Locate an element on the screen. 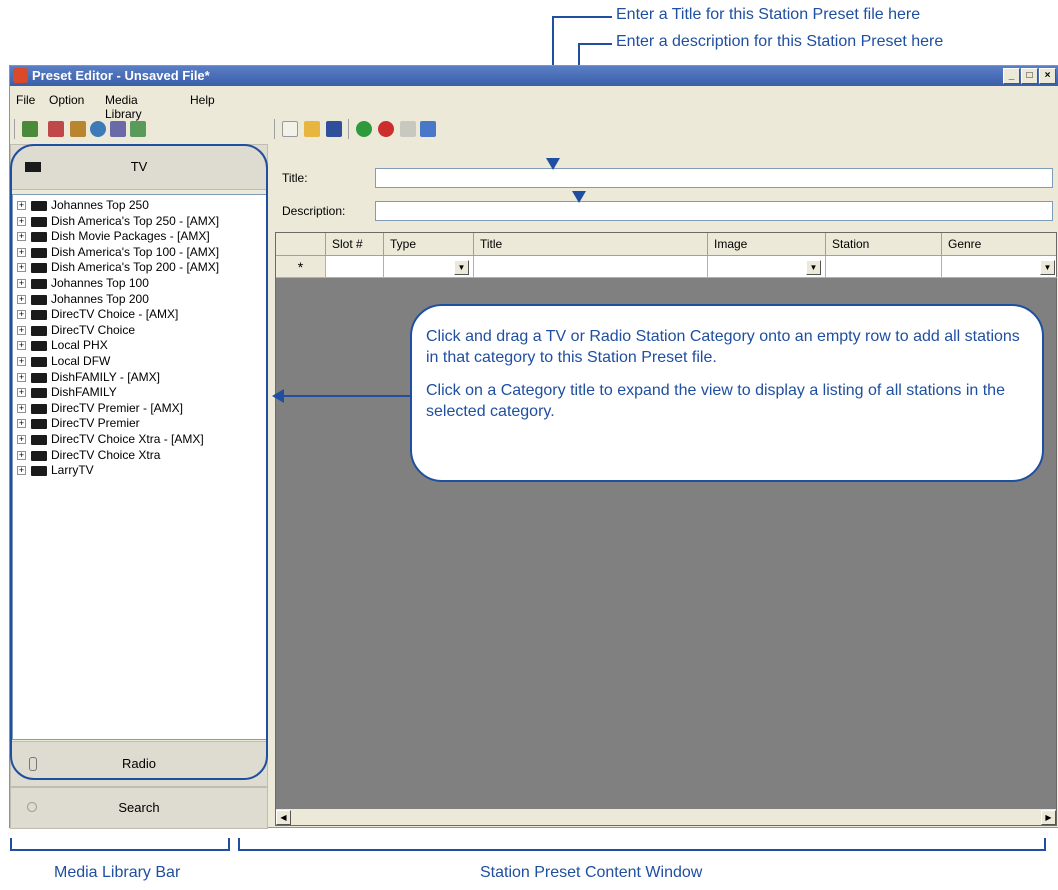 Image resolution: width=1058 pixels, height=890 pixels. genre-cell: ▼ is located at coordinates (999, 267).